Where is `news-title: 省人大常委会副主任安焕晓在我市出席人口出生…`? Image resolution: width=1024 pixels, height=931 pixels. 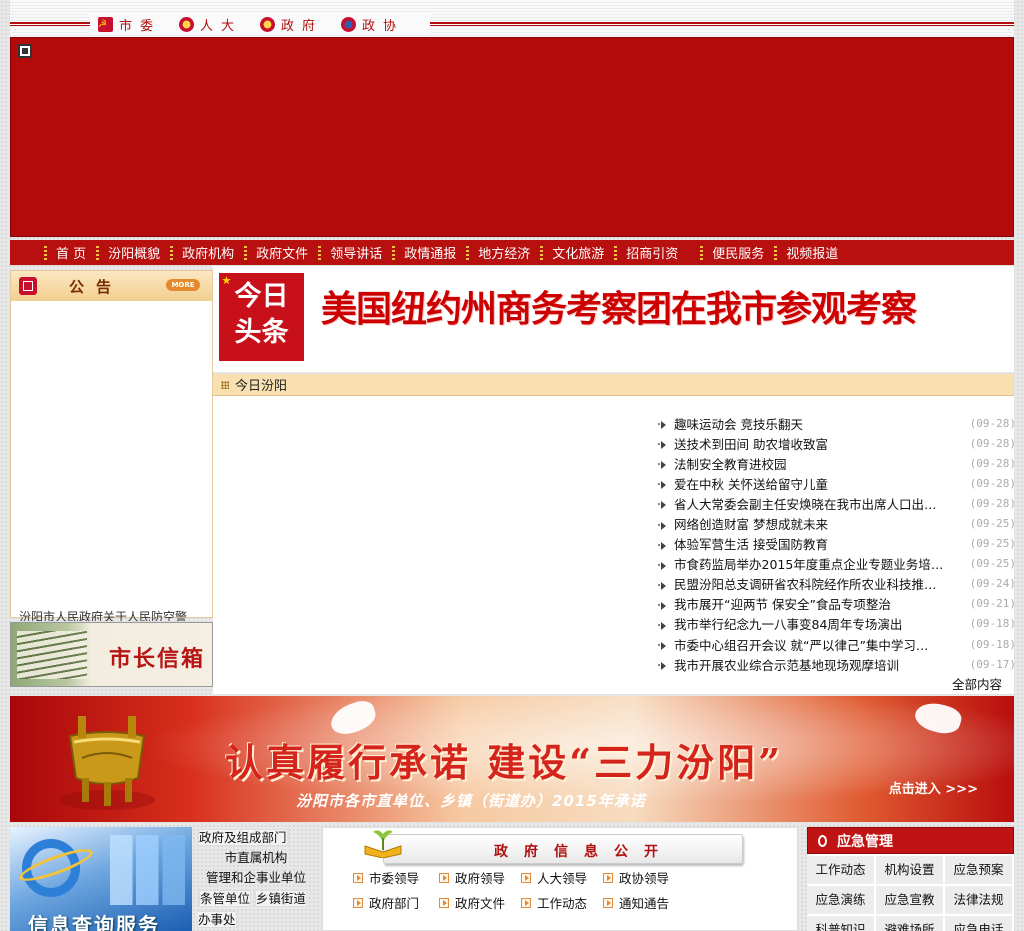
news-title: 省人大常委会副主任安焕晓在我市出席人口出生… is located at coordinates (810, 503).